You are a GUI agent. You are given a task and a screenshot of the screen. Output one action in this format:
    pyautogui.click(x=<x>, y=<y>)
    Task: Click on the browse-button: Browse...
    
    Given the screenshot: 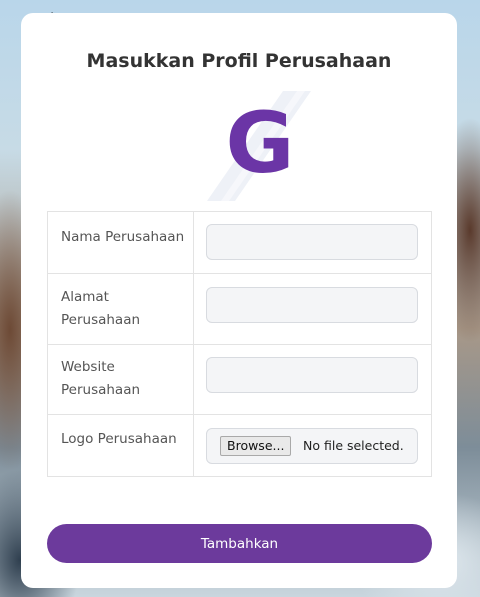 What is the action you would take?
    pyautogui.click(x=256, y=446)
    